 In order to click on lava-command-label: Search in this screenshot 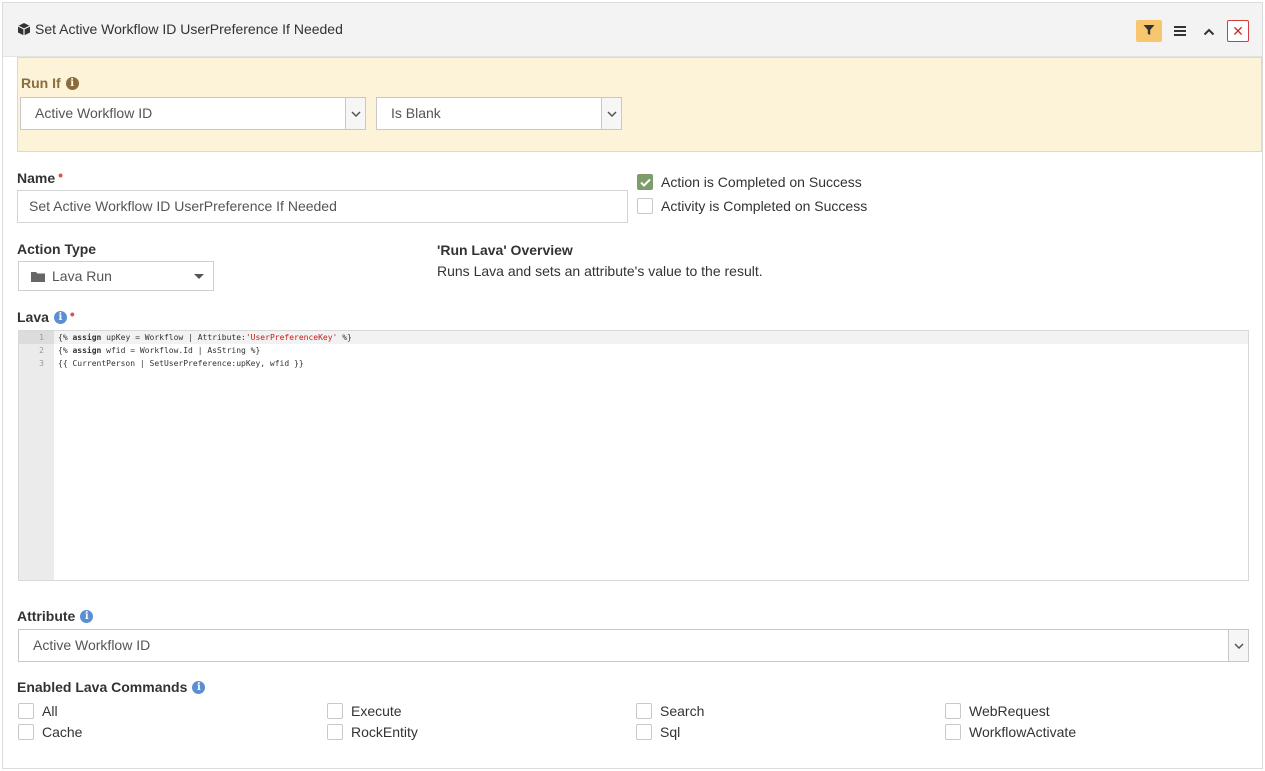, I will do `click(682, 711)`.